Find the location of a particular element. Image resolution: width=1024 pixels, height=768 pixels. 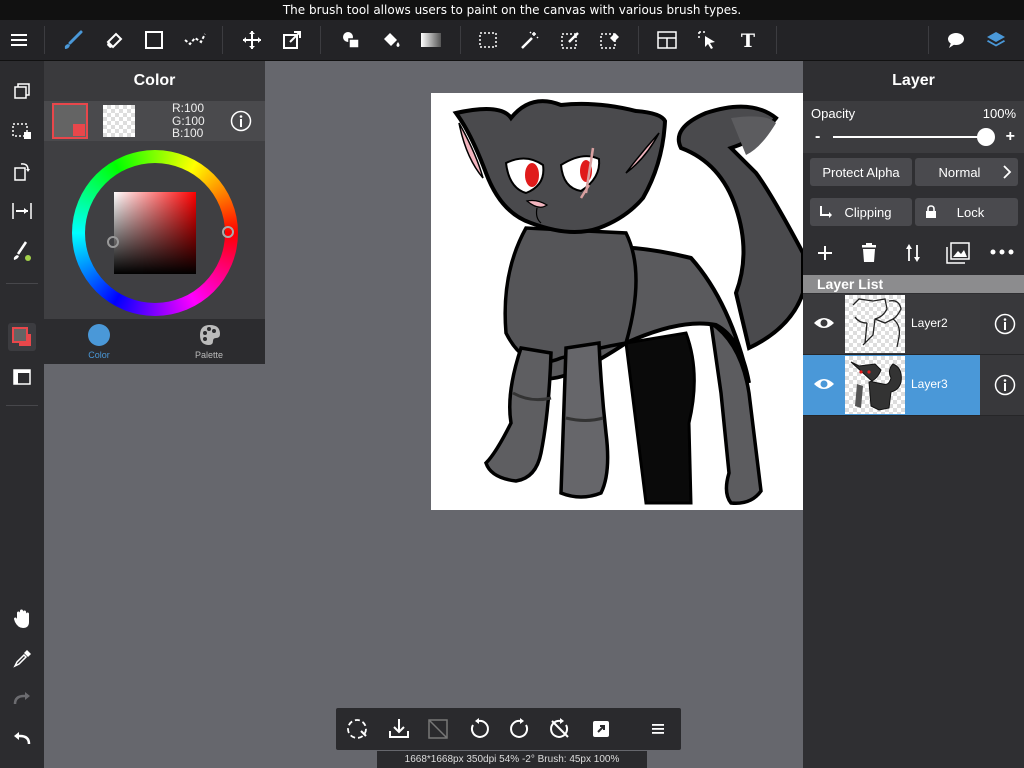

add-layer-icon is located at coordinates (825, 253).